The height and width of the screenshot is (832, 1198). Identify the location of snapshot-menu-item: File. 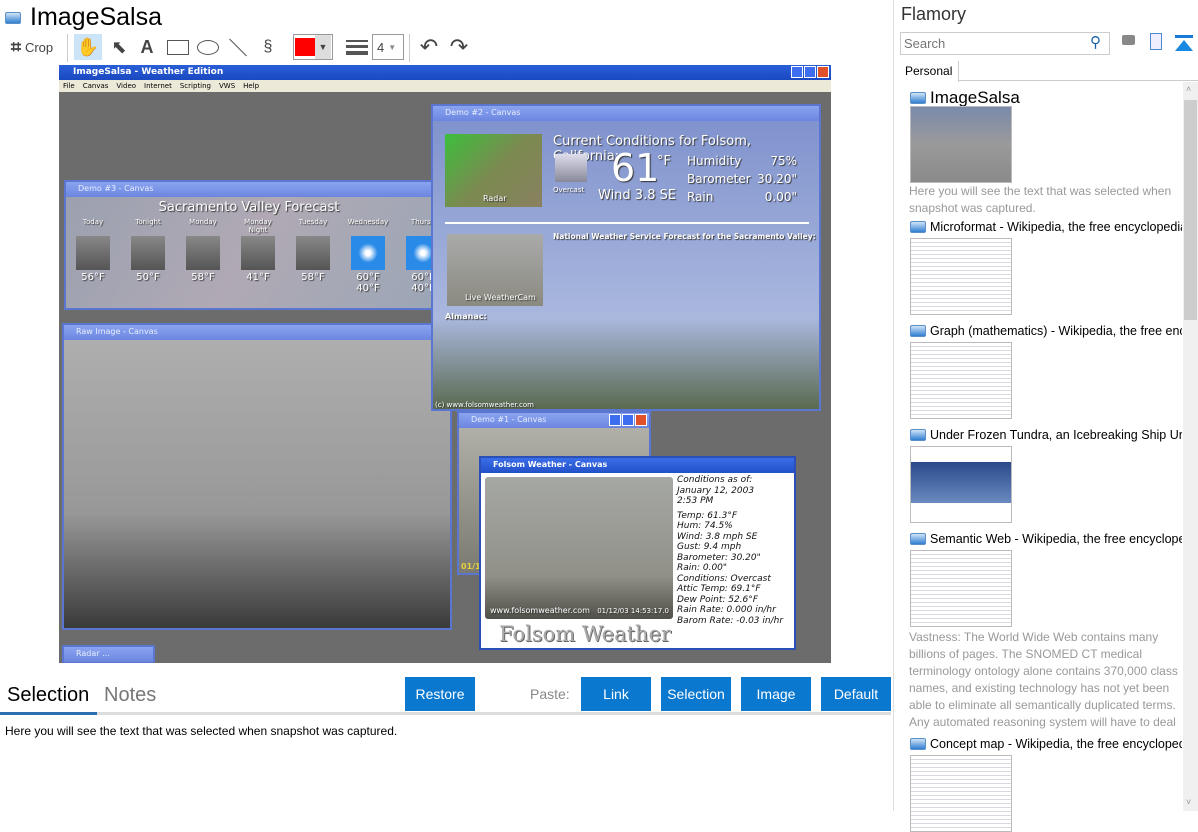
(69, 86).